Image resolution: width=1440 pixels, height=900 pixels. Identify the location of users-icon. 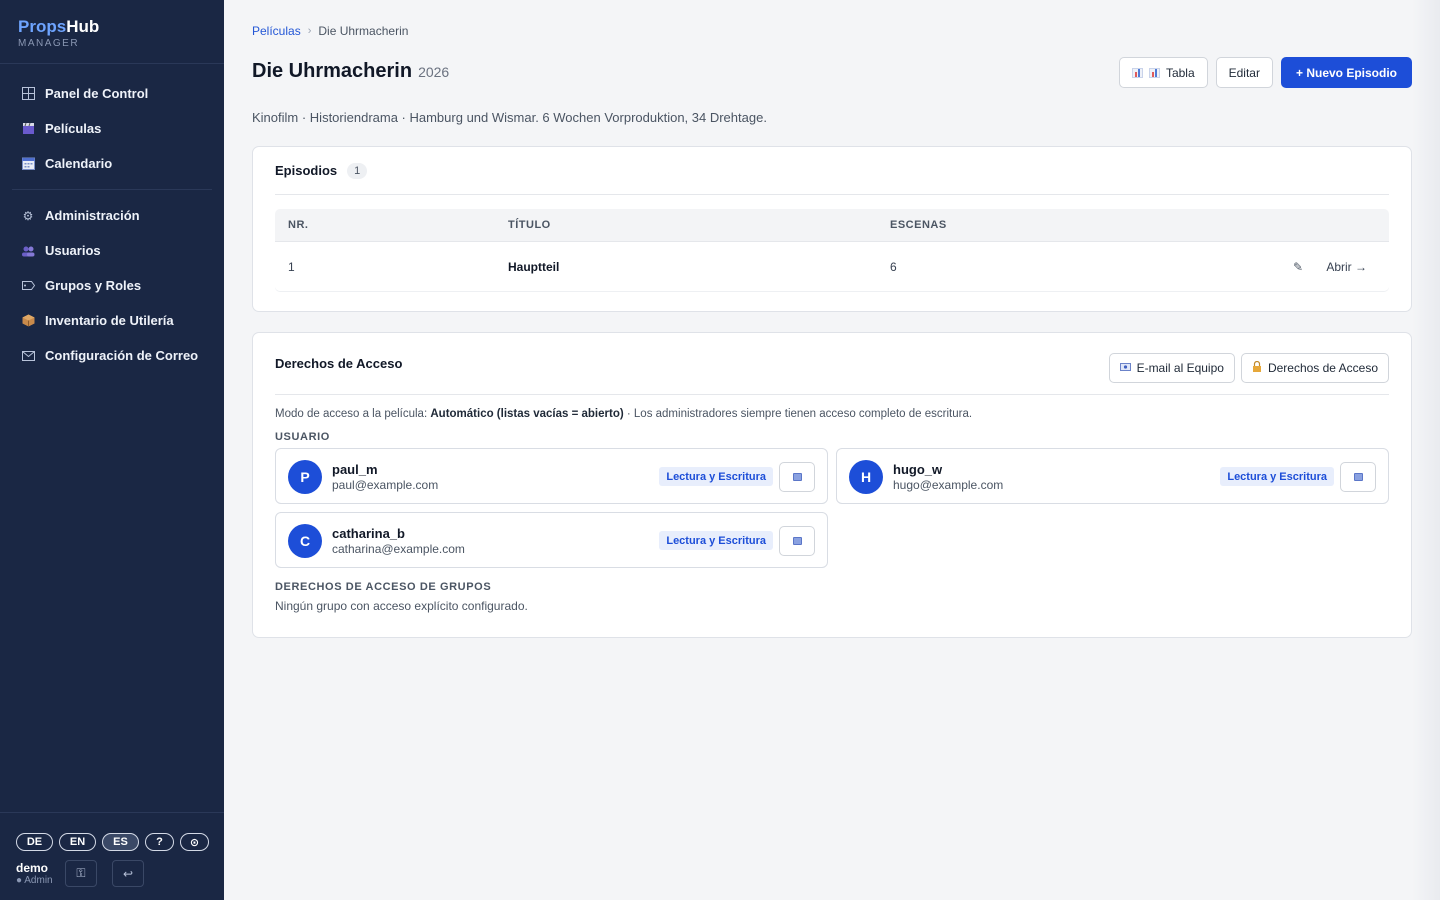
(28, 251).